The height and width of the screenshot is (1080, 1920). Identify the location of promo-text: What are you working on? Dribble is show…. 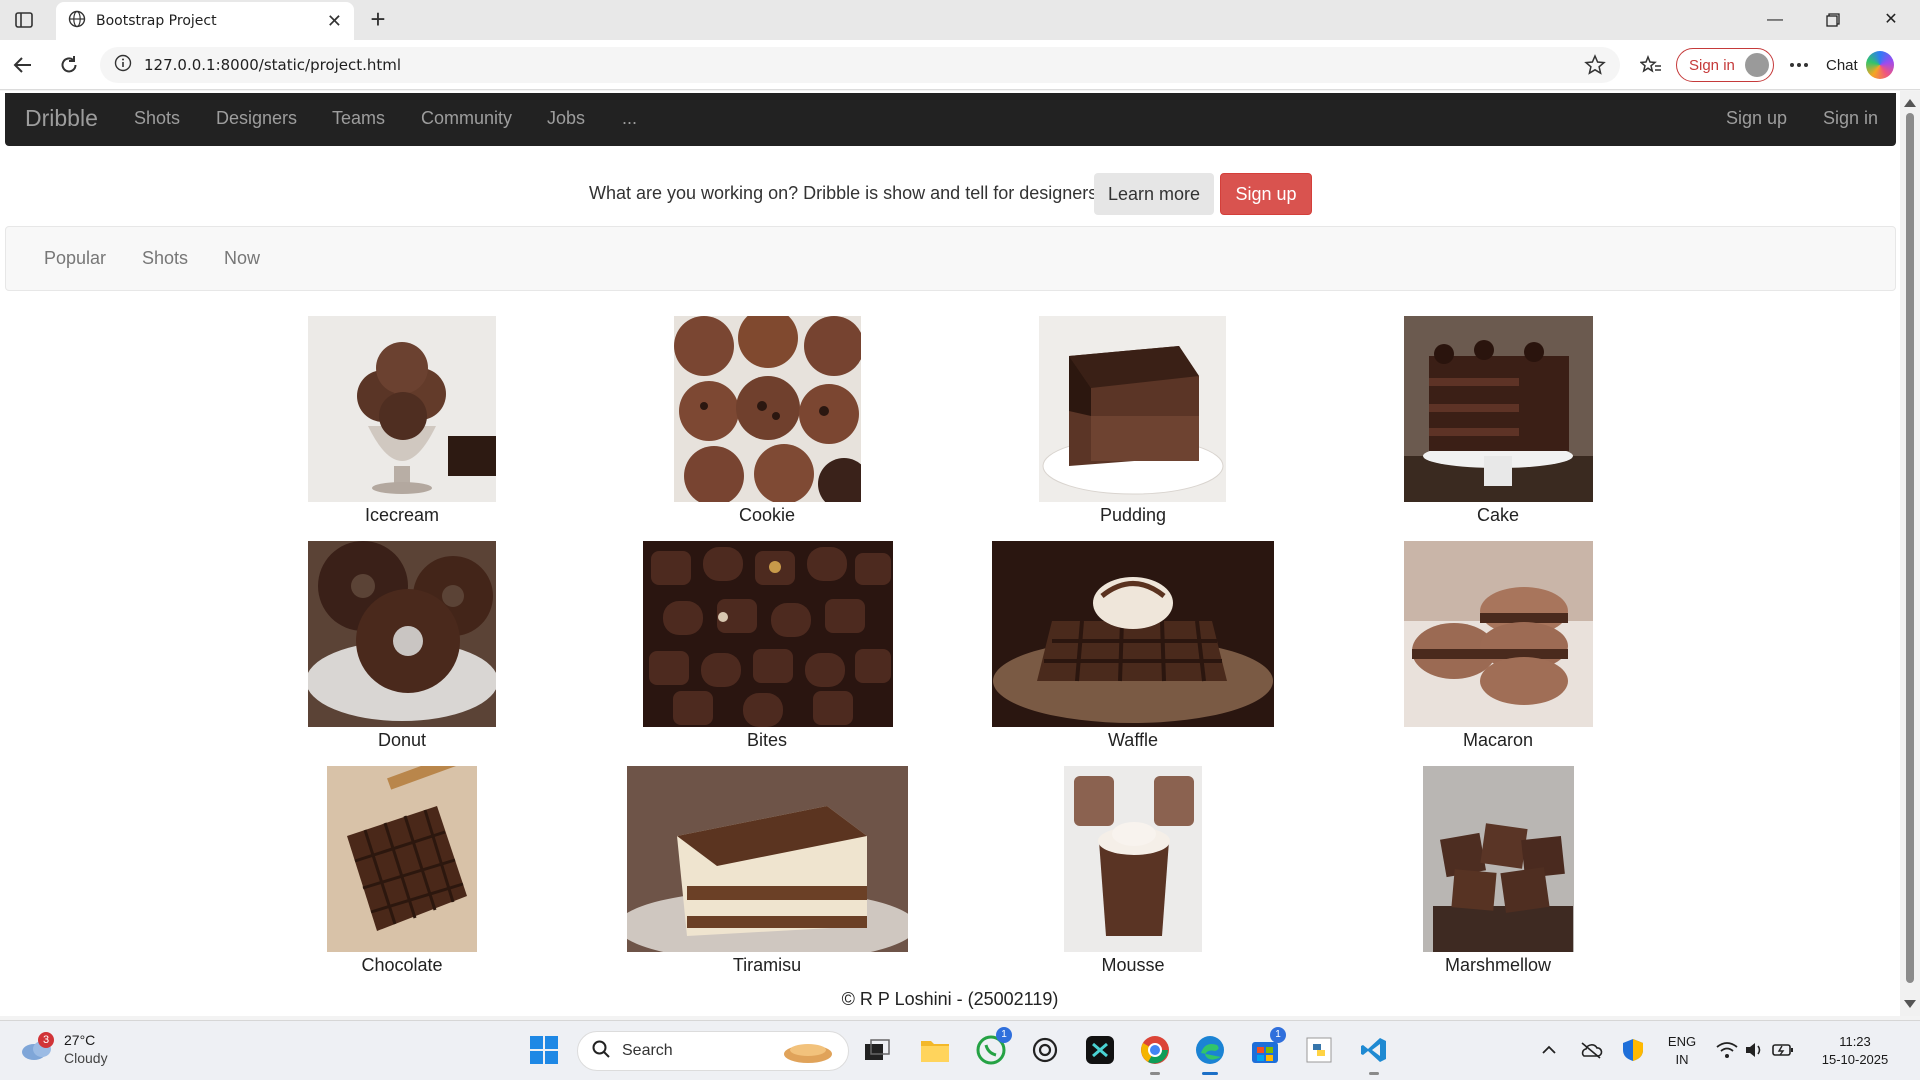
(846, 193).